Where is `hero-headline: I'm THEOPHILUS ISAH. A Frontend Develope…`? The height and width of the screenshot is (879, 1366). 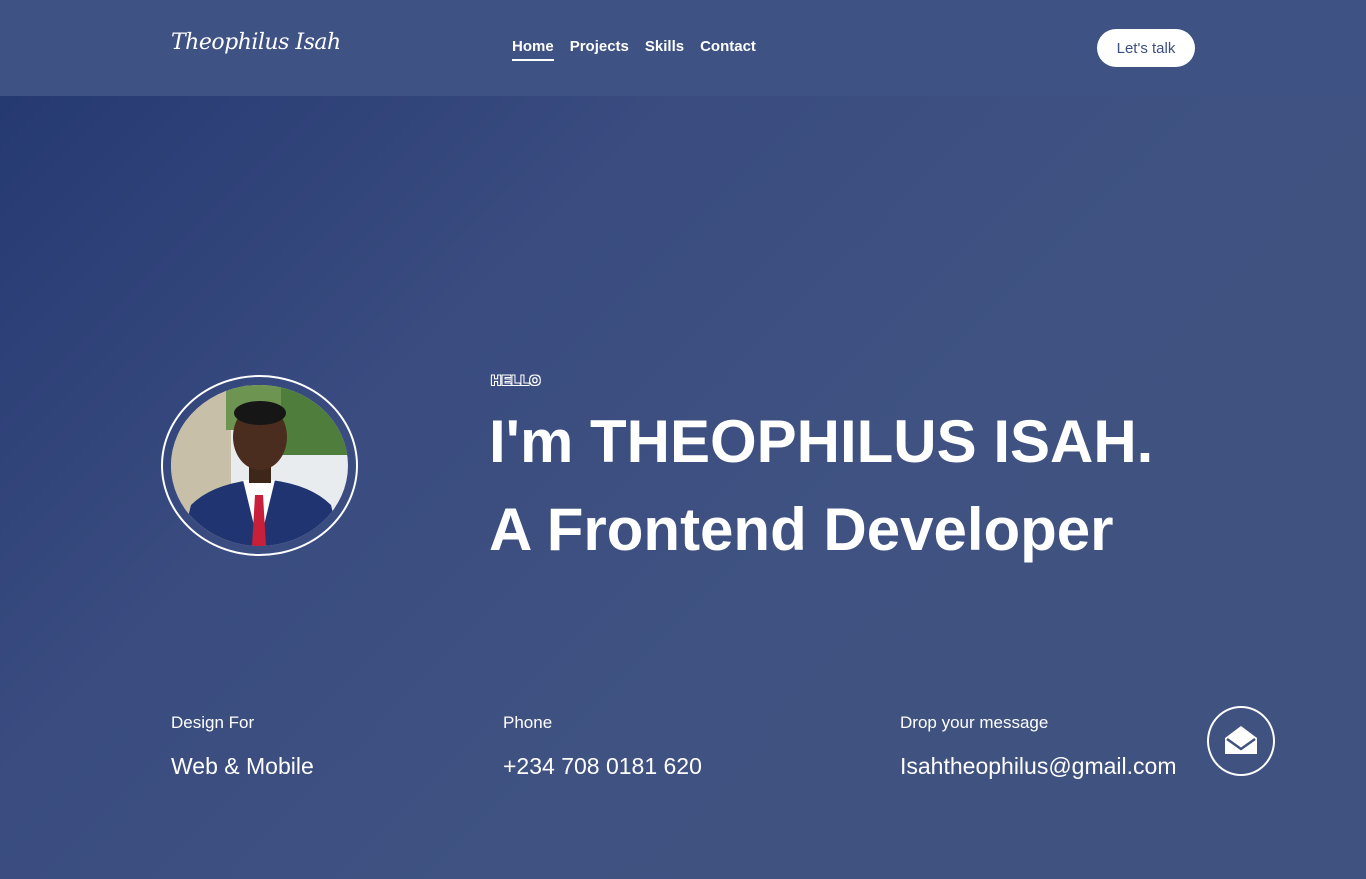 hero-headline: I'm THEOPHILUS ISAH. A Frontend Develope… is located at coordinates (821, 486).